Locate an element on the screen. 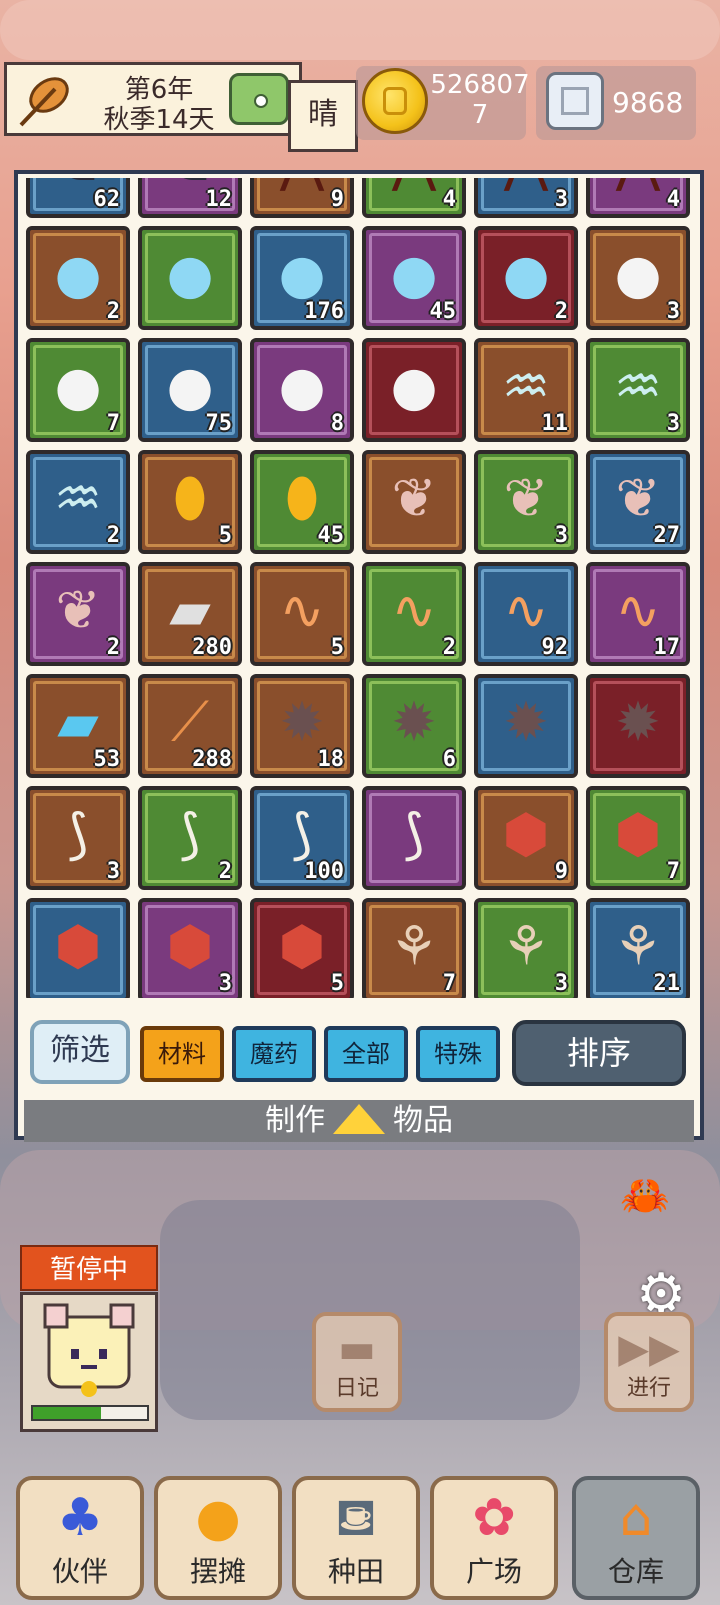 This screenshot has width=720, height=1605. inventory-slot: ᘓ12 is located at coordinates (190, 198).